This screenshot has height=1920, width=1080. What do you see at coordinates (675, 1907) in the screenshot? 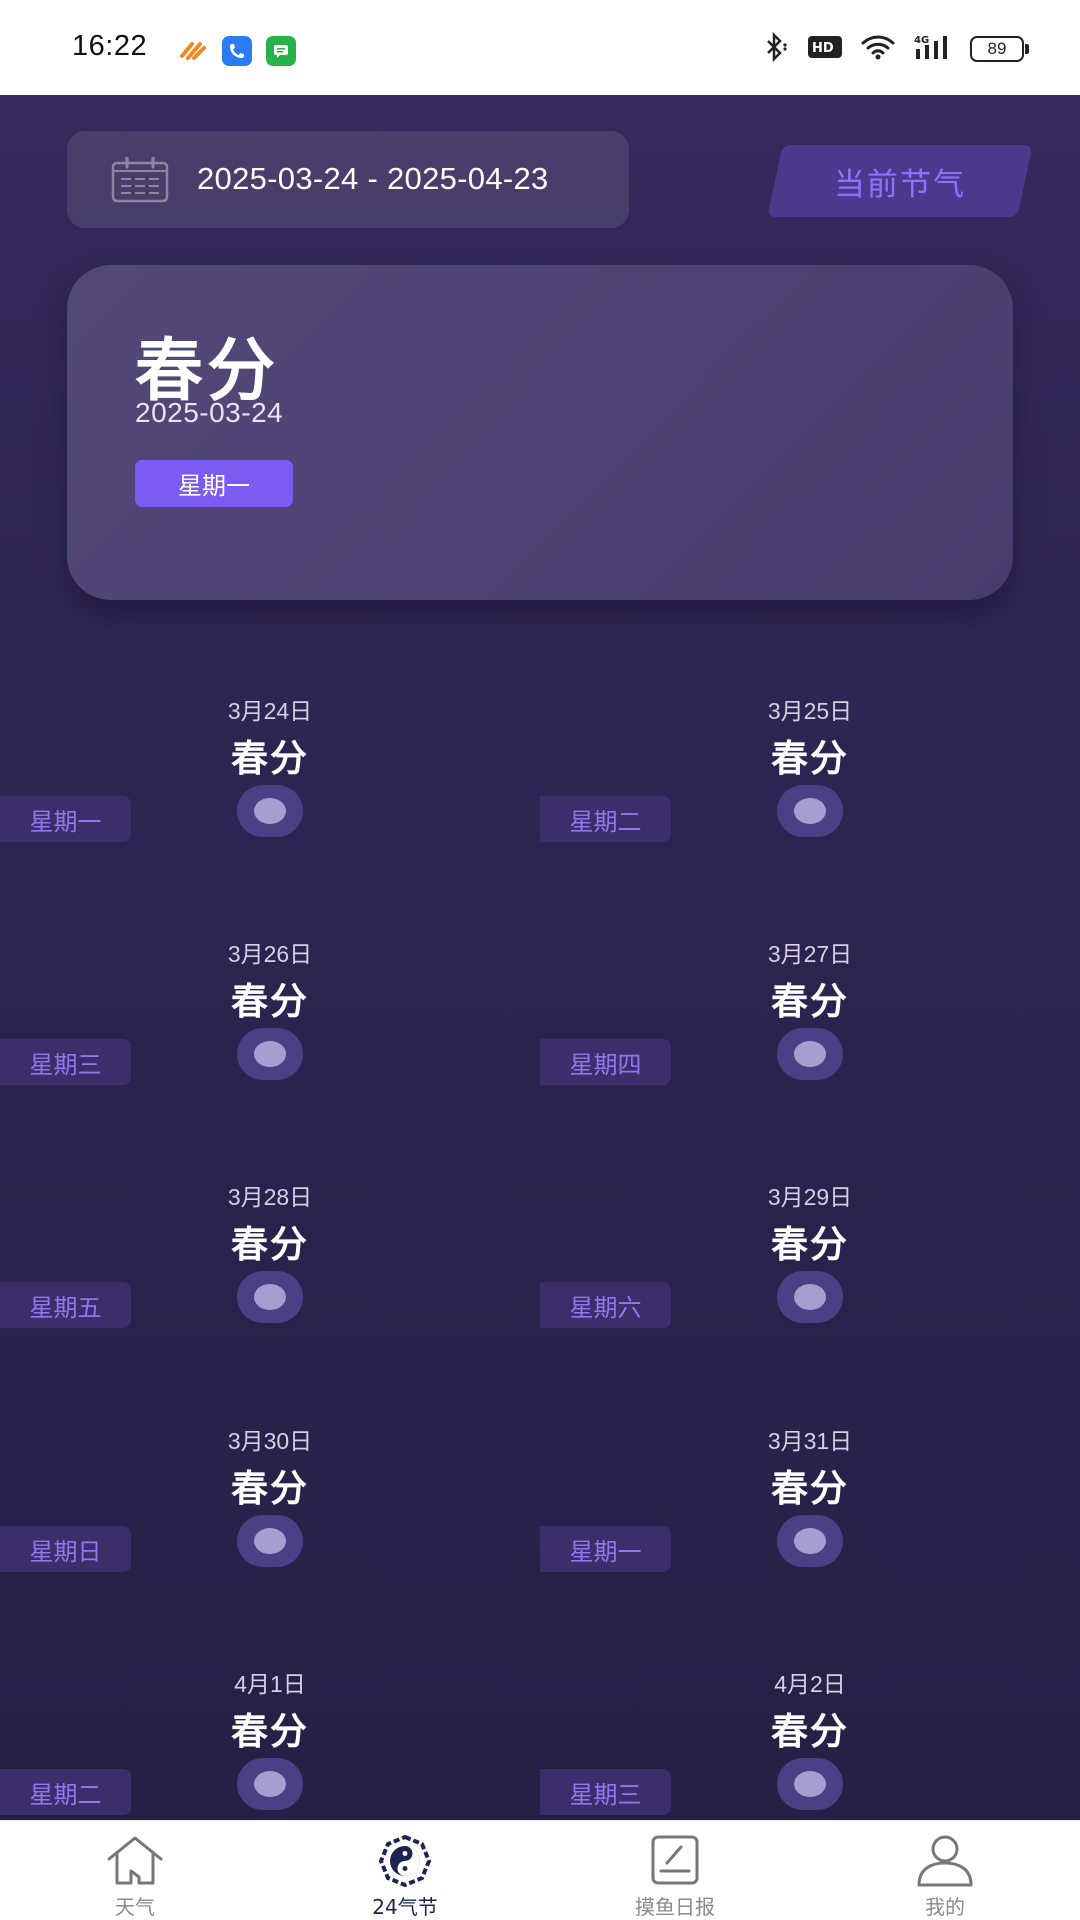
I see `nav-label: 摸鱼日报` at bounding box center [675, 1907].